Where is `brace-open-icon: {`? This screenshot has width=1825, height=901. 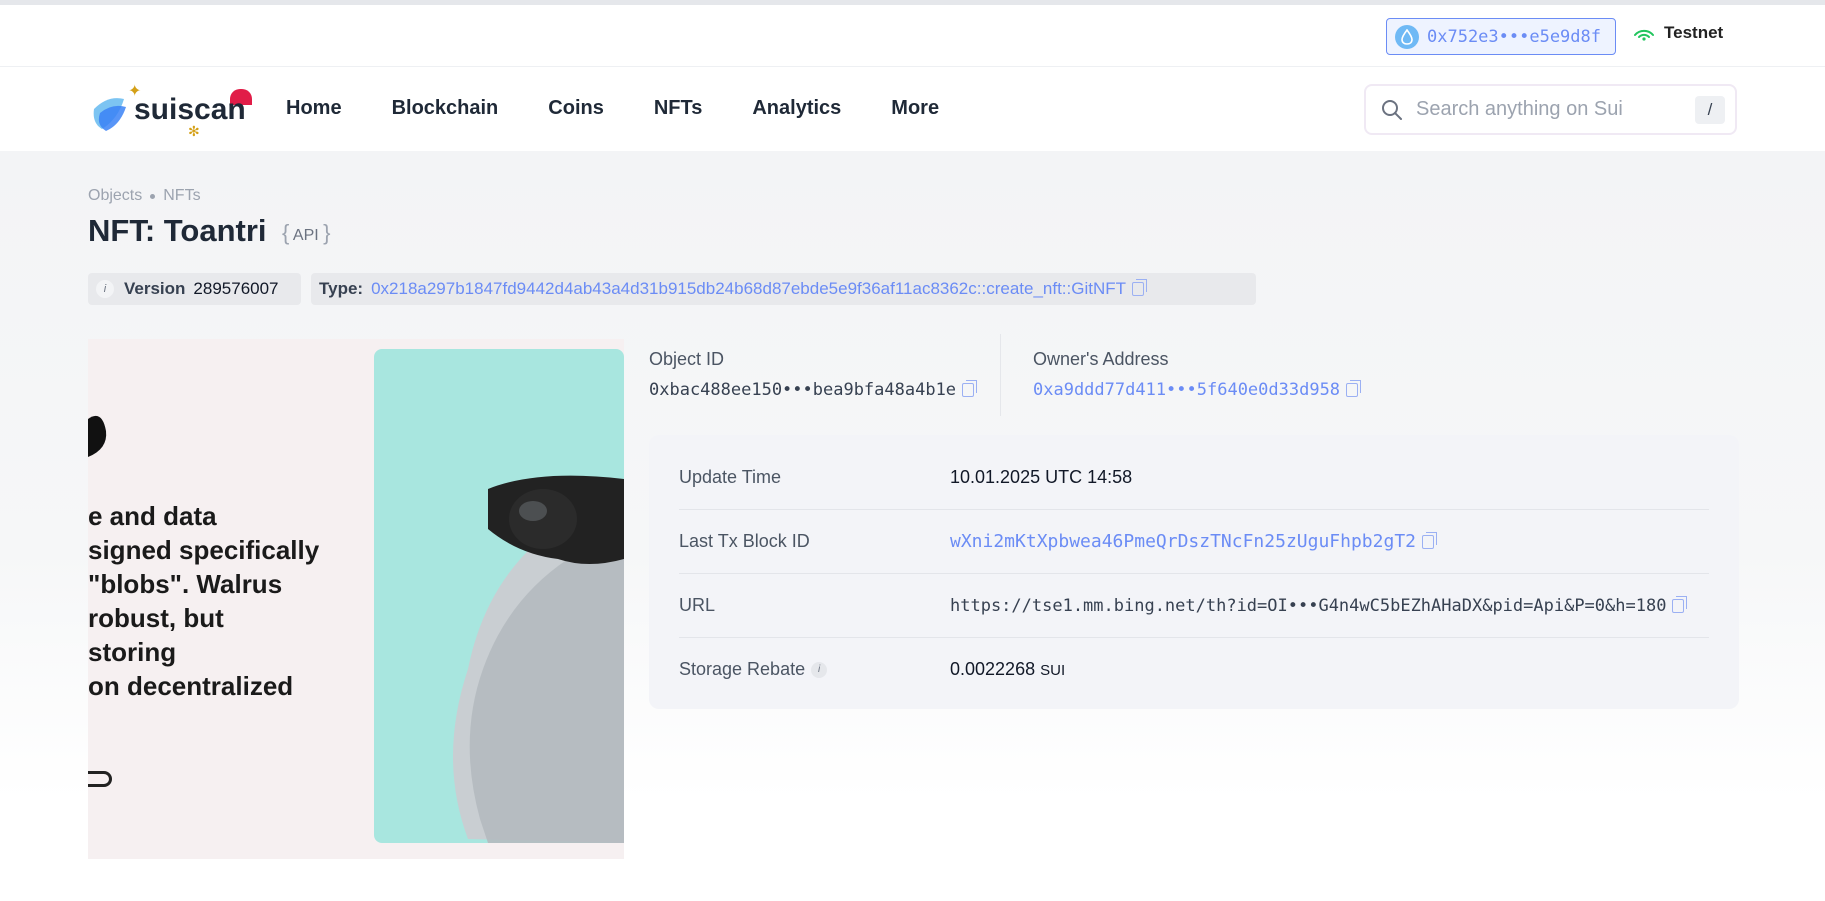
brace-open-icon: { is located at coordinates (286, 232).